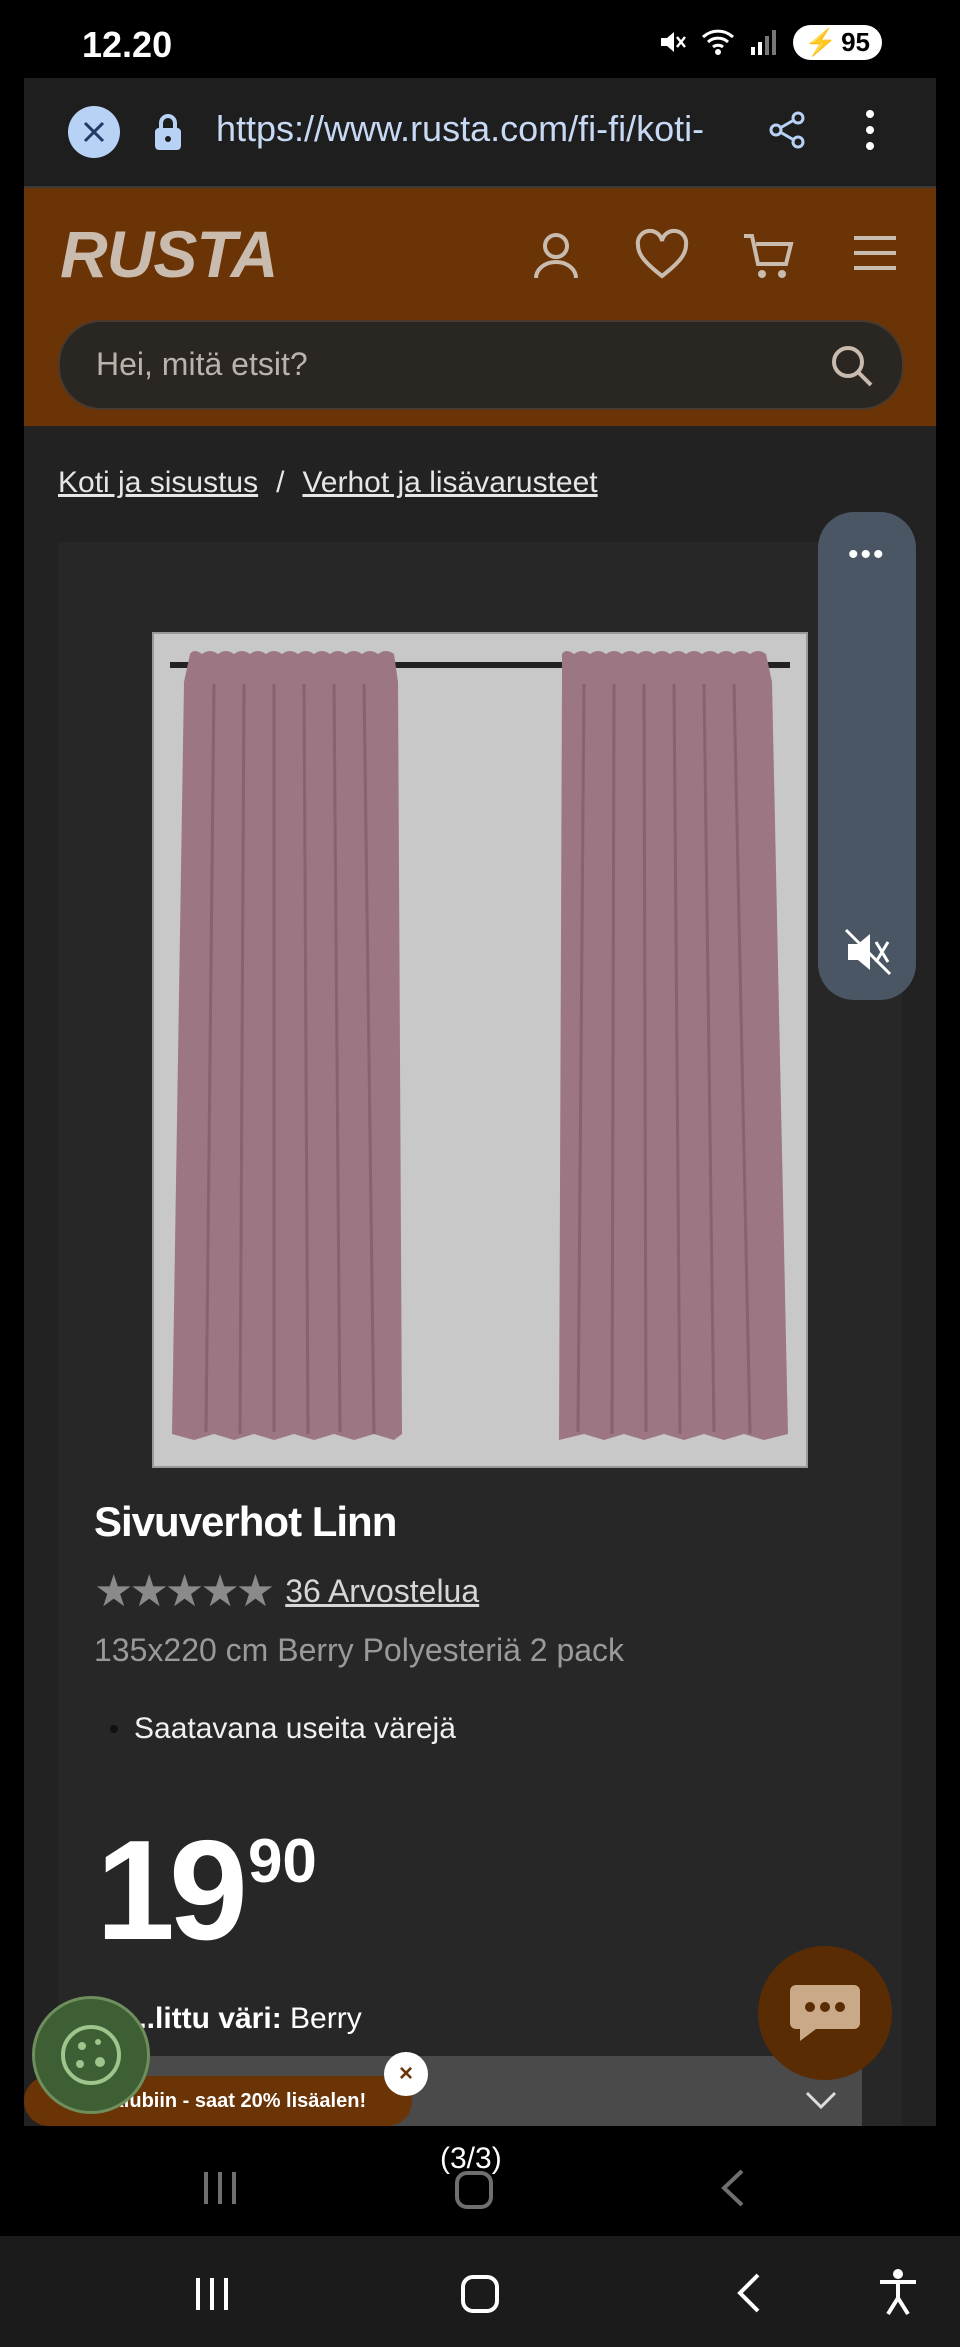  Describe the element at coordinates (127, 44) in the screenshot. I see `status-time: 12.20` at that location.